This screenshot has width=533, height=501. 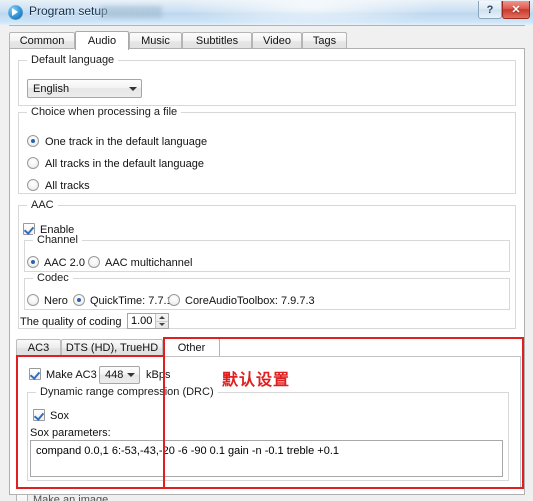 What do you see at coordinates (71, 375) in the screenshot?
I see `make-ac3-label: Make AC3` at bounding box center [71, 375].